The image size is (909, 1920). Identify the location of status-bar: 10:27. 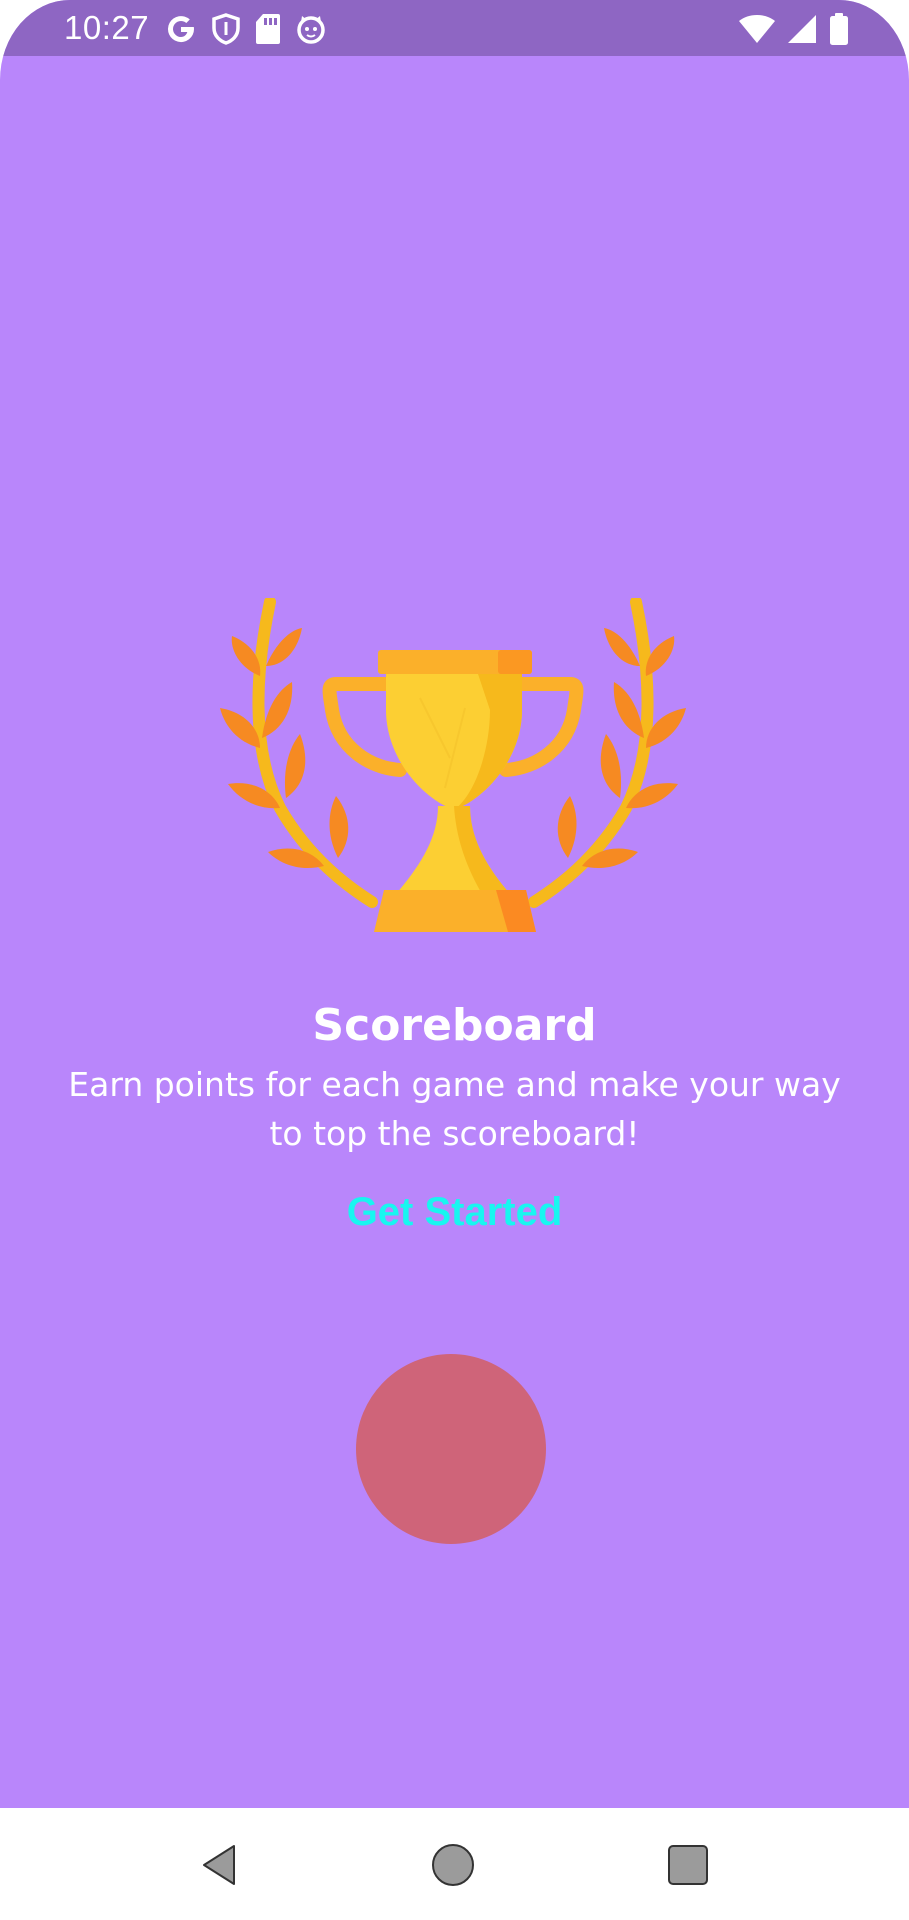
(454, 28).